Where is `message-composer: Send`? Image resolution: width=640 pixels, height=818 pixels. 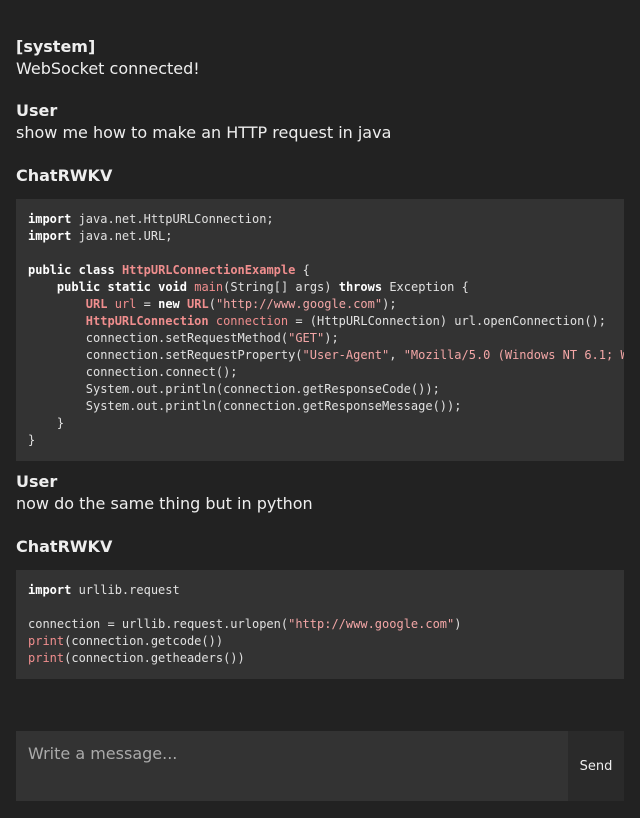 message-composer: Send is located at coordinates (320, 766).